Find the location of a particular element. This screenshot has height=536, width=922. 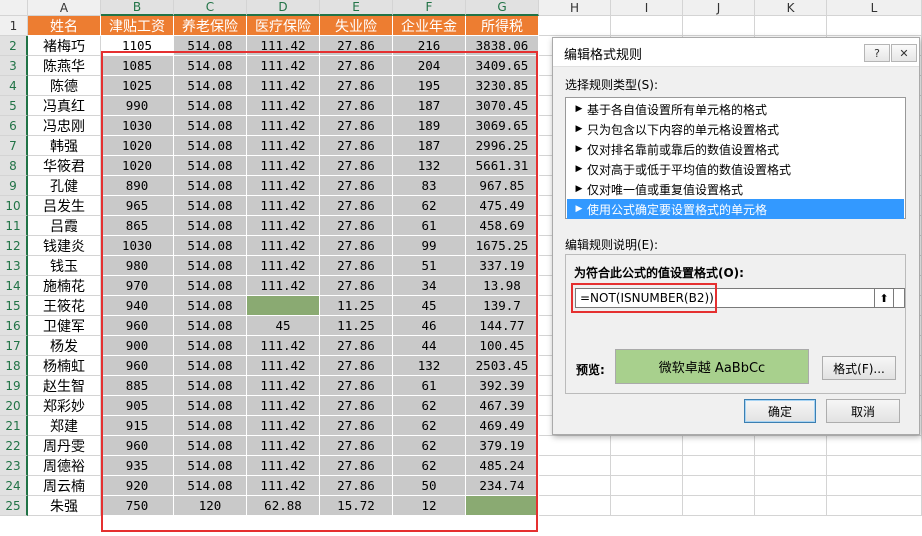

name-cell: 郑彩妙 is located at coordinates (64, 406).